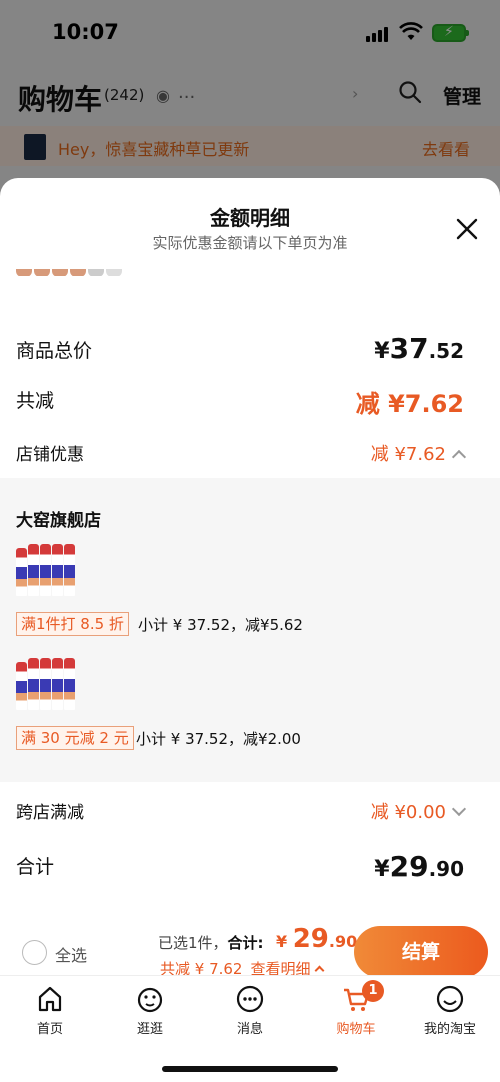  Describe the element at coordinates (250, 999) in the screenshot. I see `message-icon` at that location.